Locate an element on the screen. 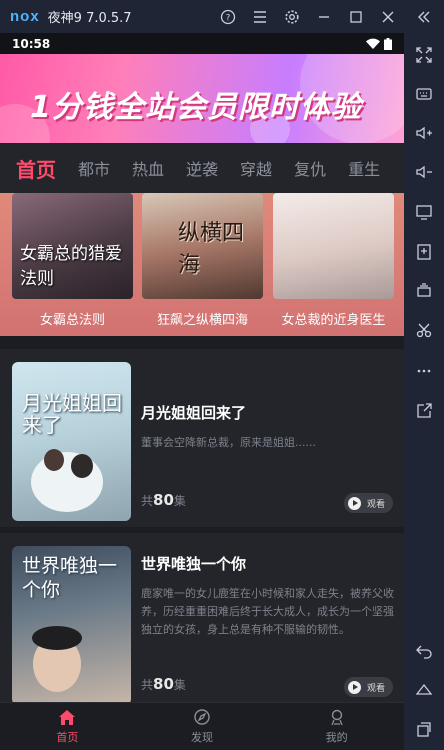 This screenshot has width=444, height=750. featured-title: 女总裁的近身医生 is located at coordinates (333, 320).